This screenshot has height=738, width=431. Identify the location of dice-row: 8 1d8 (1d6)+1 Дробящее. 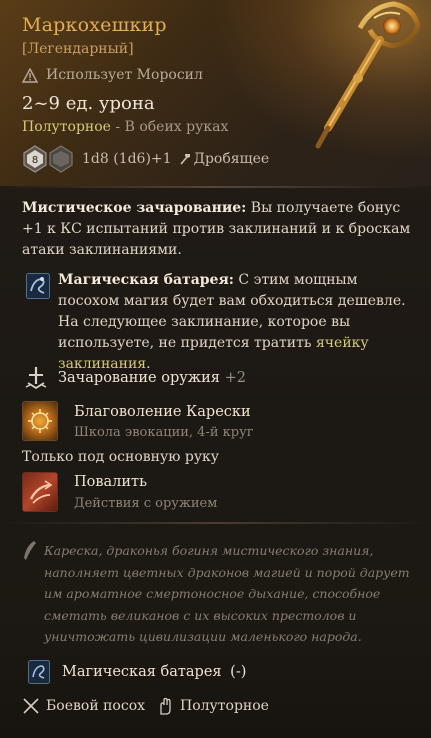
(145, 159).